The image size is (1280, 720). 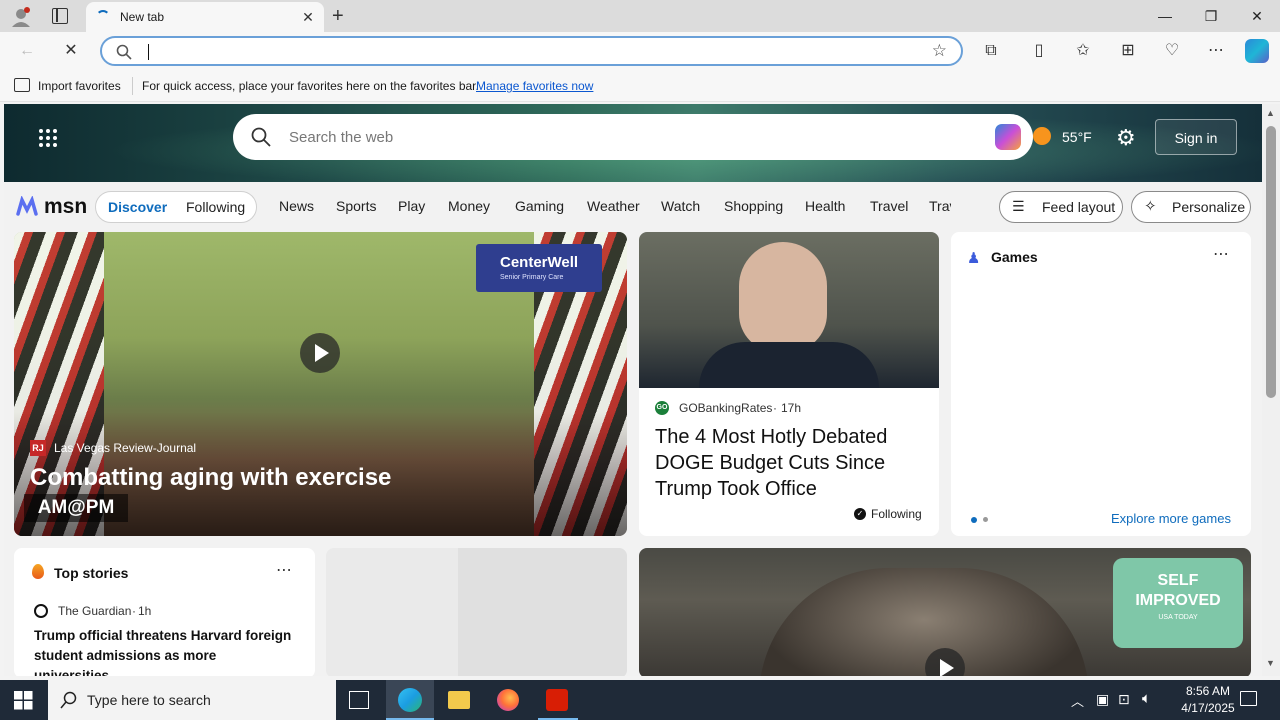 I want to click on taskbar-search-icon, so click(x=68, y=700).